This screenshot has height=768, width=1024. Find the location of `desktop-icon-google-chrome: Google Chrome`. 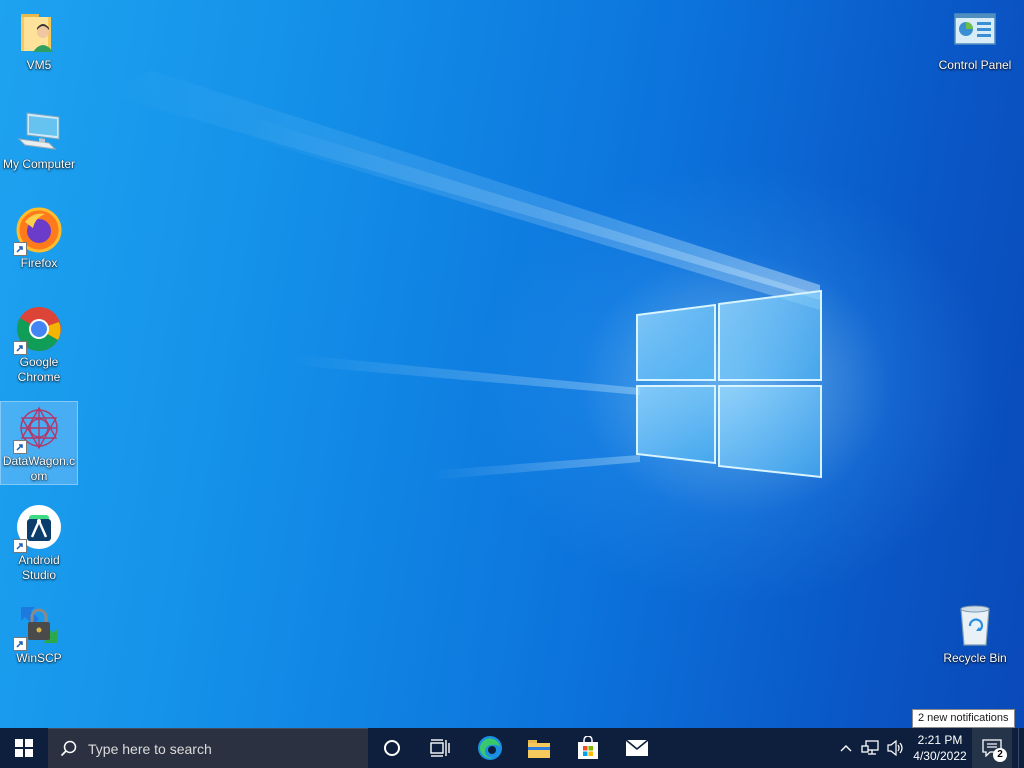

desktop-icon-google-chrome: Google Chrome is located at coordinates (39, 345).